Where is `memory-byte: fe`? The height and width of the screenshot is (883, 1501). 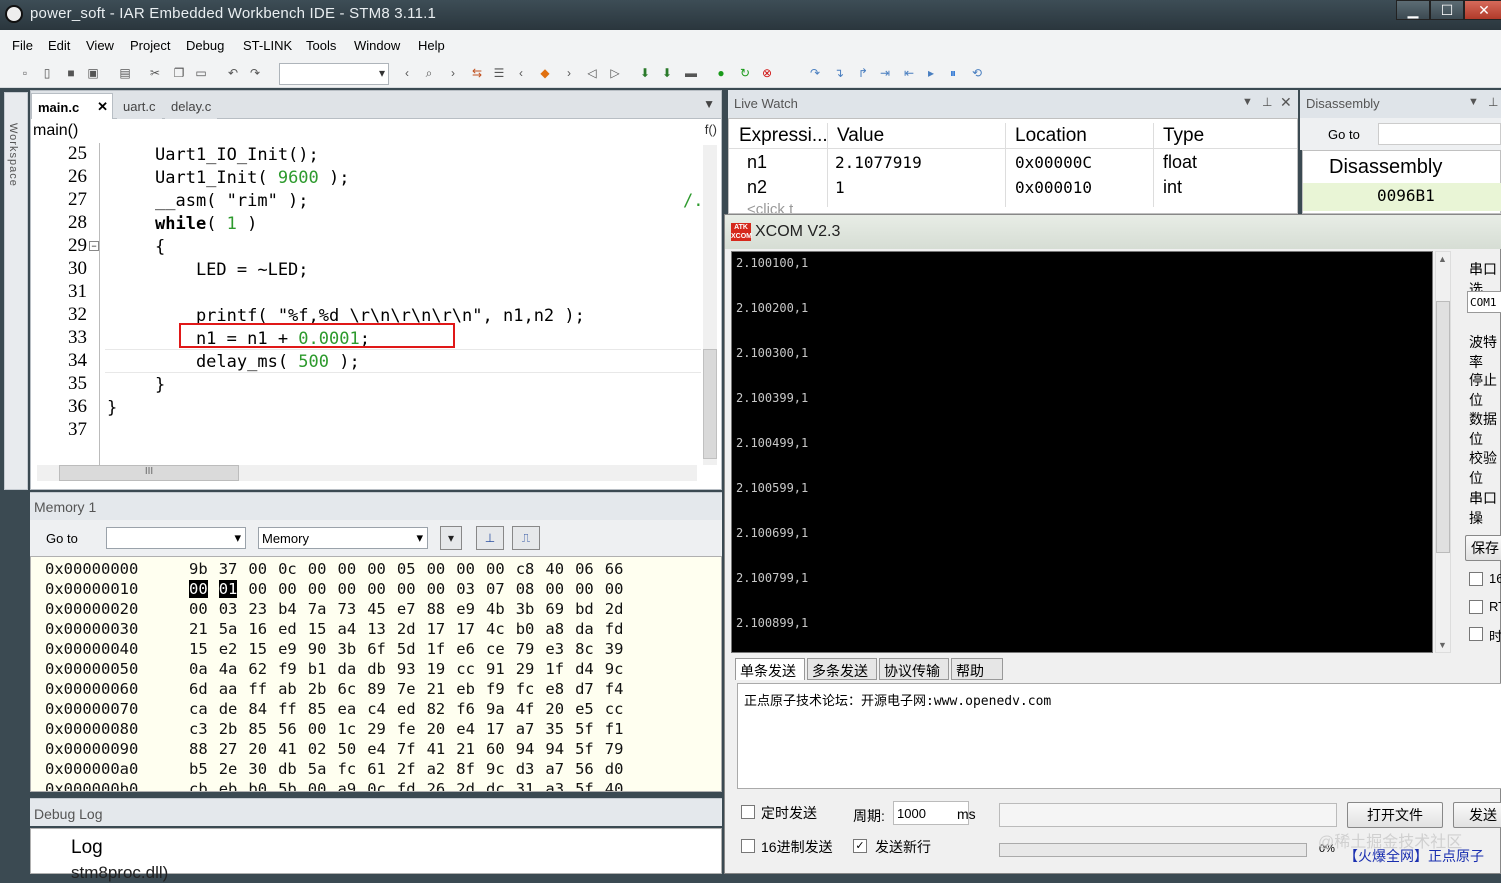
memory-byte: fe is located at coordinates (406, 729).